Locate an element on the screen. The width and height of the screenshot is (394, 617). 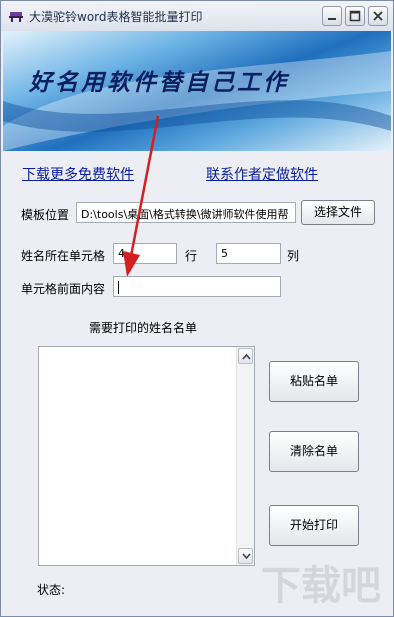
maximize-button is located at coordinates (355, 16).